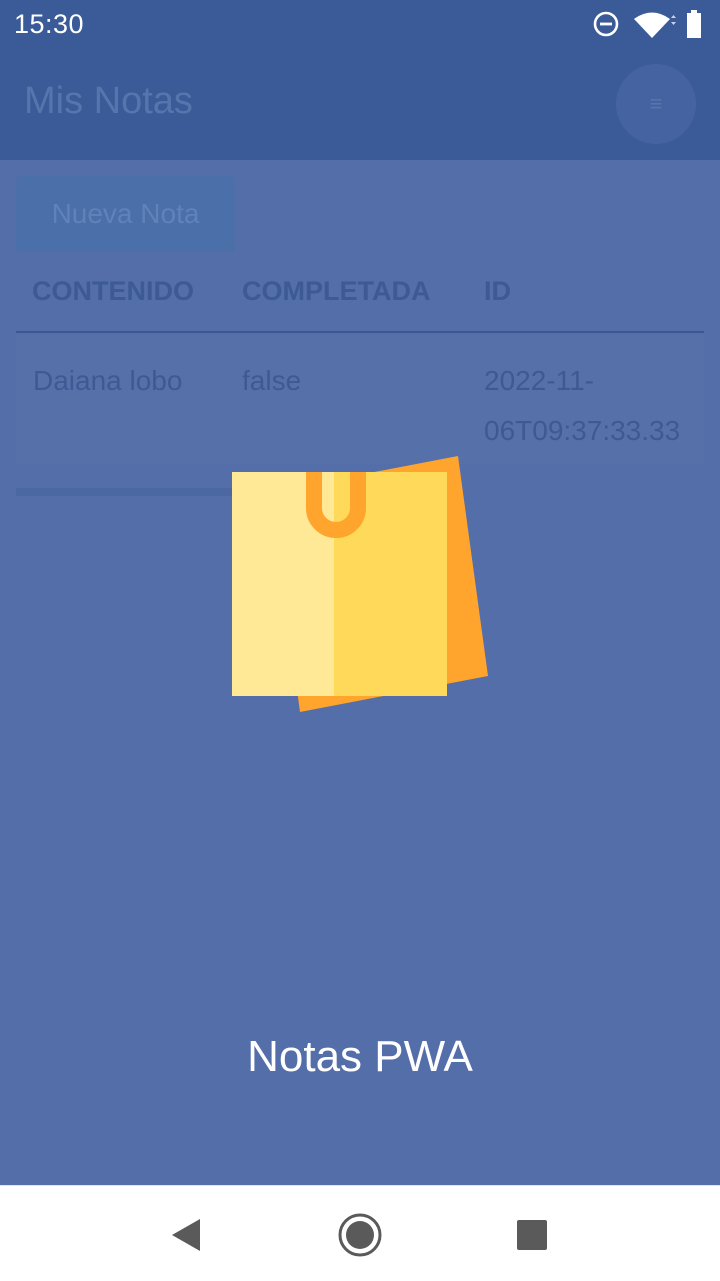 The image size is (720, 1281). I want to click on do-not-disturb-icon, so click(606, 24).